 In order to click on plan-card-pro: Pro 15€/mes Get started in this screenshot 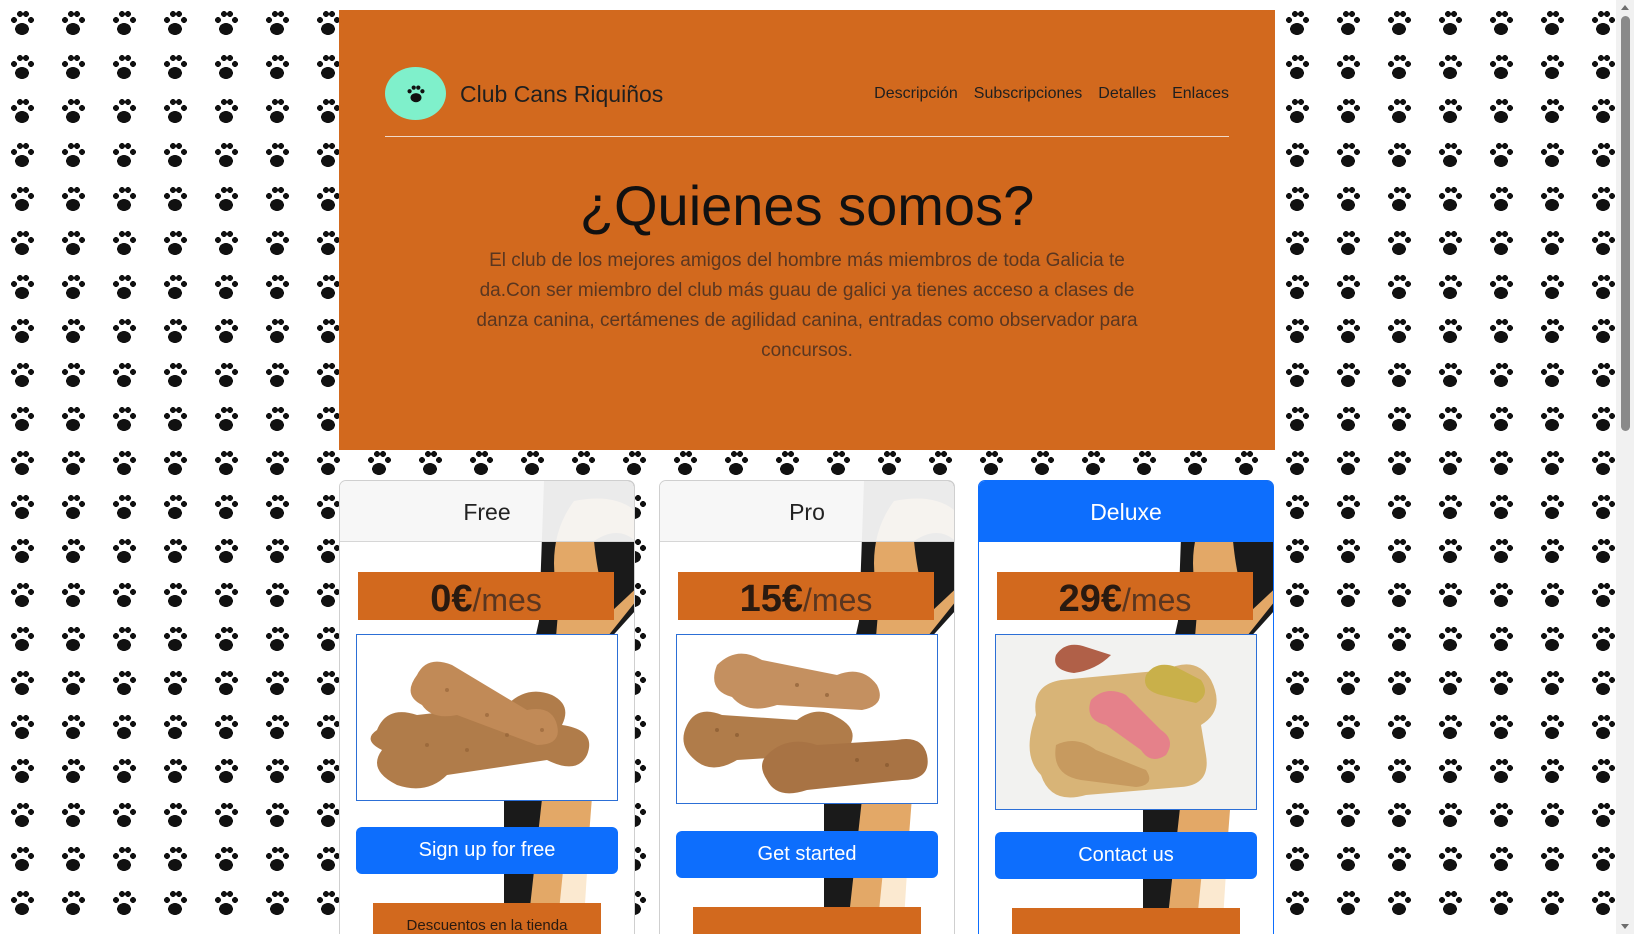, I will do `click(807, 707)`.